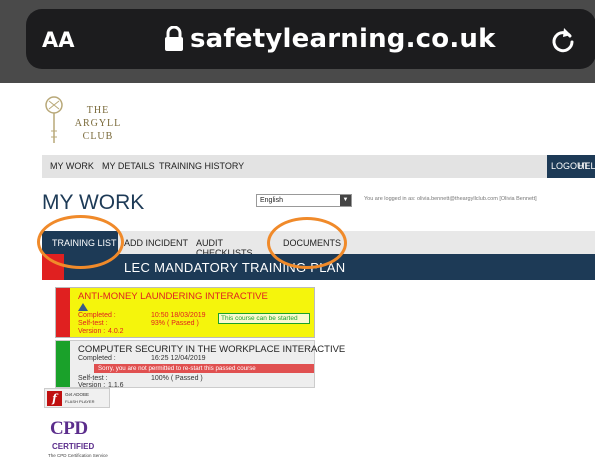  I want to click on tab-audit-checklists: AUDIT CHECKLISTS, so click(236, 244).